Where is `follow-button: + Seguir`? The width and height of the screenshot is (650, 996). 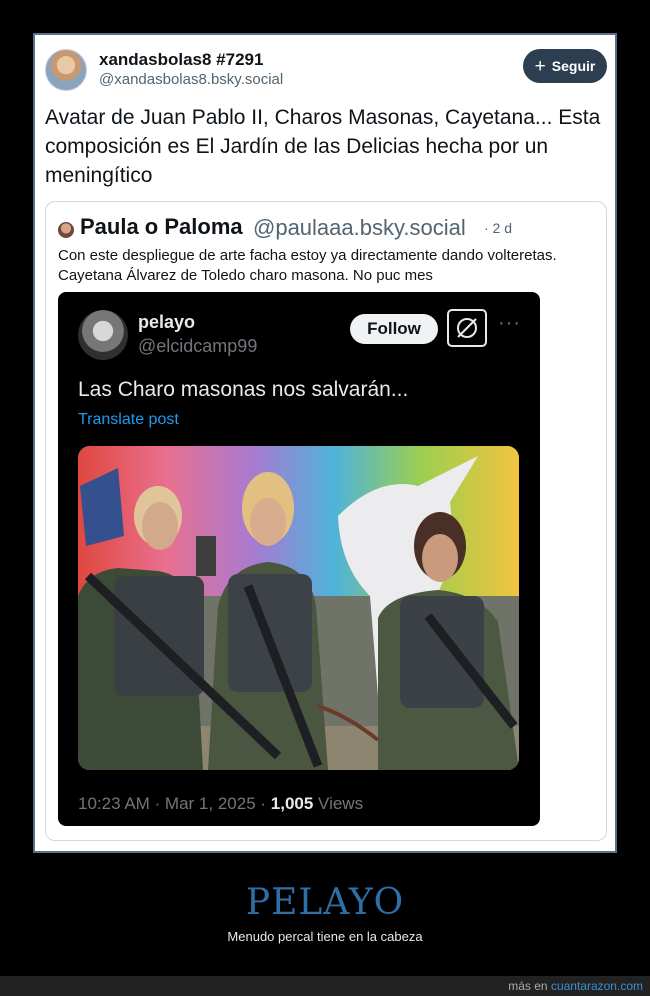
follow-button: + Seguir is located at coordinates (565, 66).